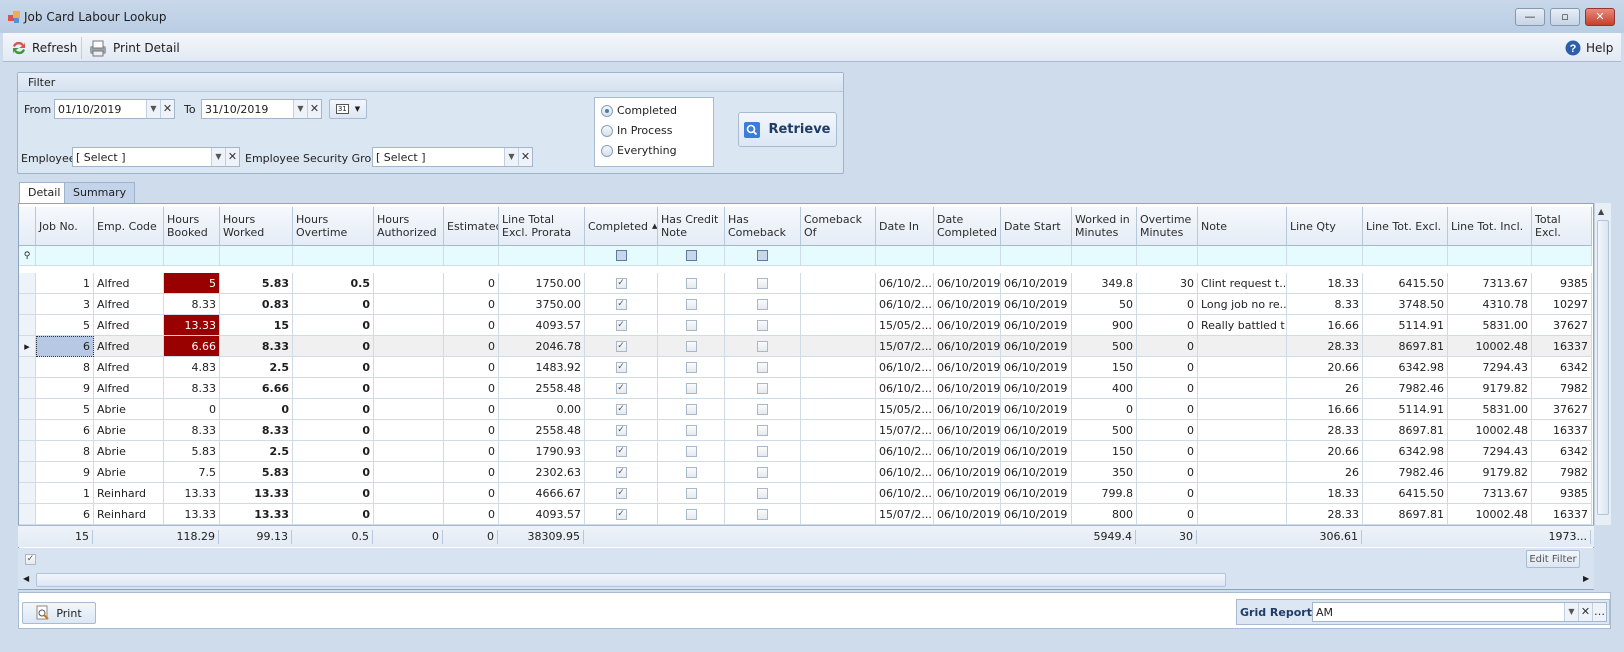 Image resolution: width=1624 pixels, height=652 pixels. I want to click on filter-cell-note, so click(1242, 256).